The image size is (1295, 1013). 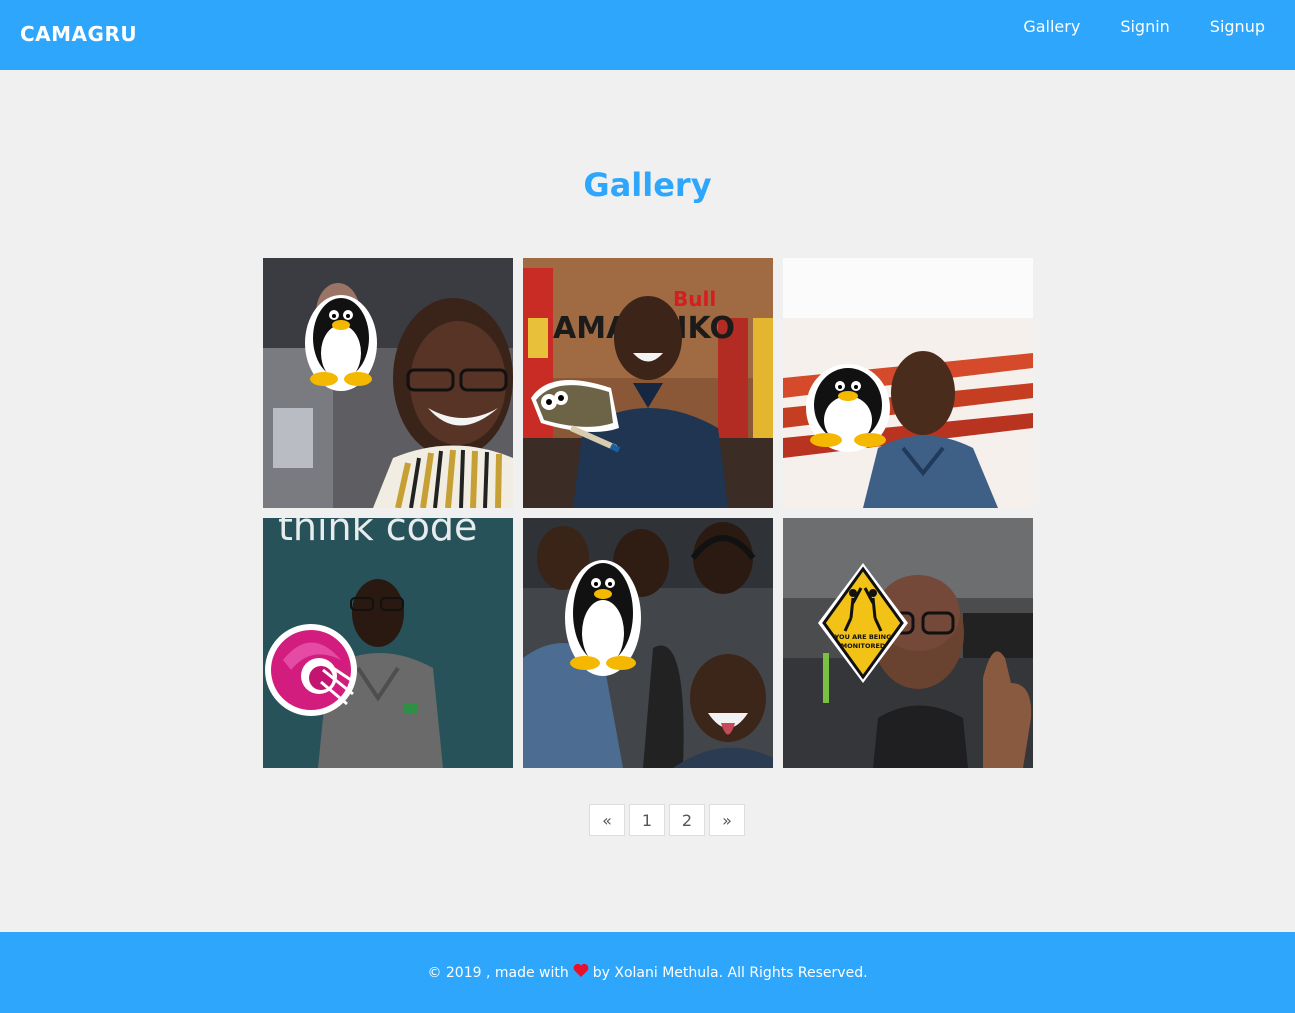 I want to click on nav-signin-link: Signin, so click(x=1144, y=26).